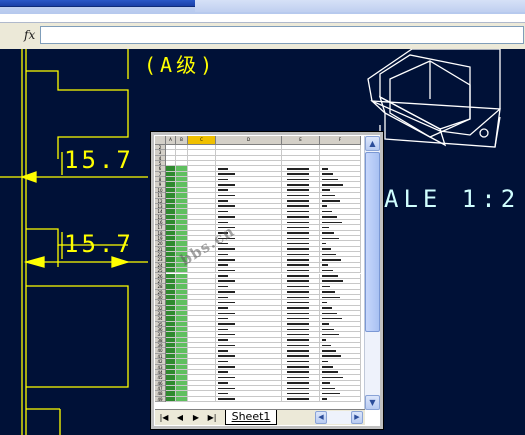 This screenshot has height=435, width=525. Describe the element at coordinates (160, 140) in the screenshot. I see `select-all-corner` at that location.